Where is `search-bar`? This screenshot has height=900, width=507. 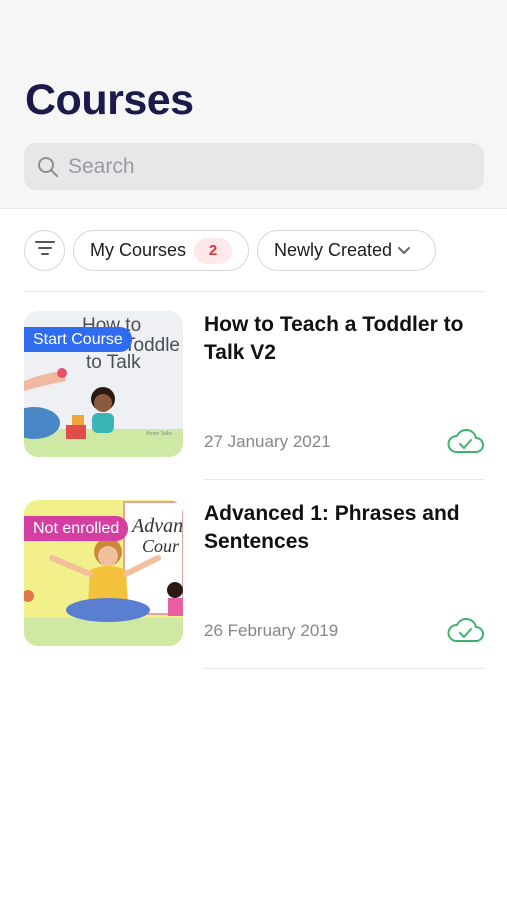
search-bar is located at coordinates (254, 166).